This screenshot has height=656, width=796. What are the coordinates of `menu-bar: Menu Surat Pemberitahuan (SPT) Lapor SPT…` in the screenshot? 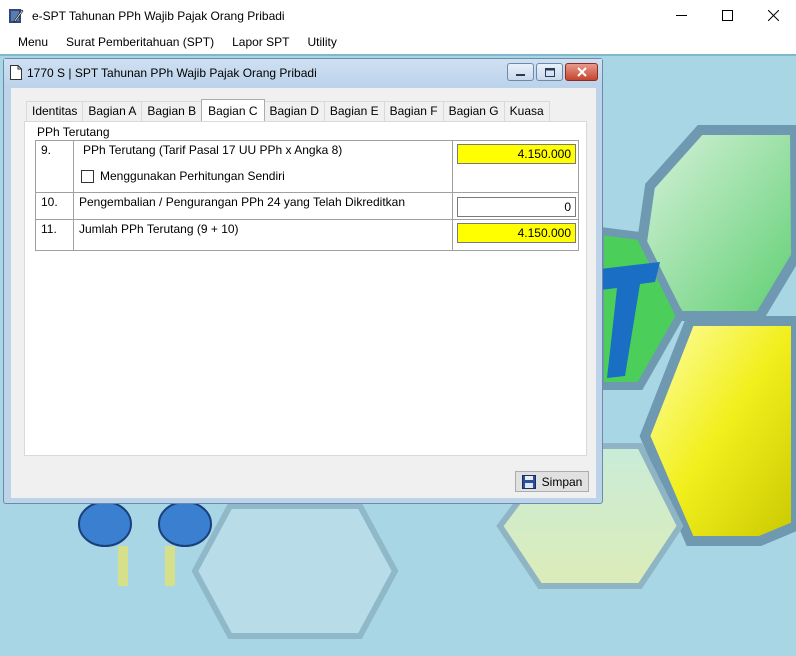 It's located at (398, 42).